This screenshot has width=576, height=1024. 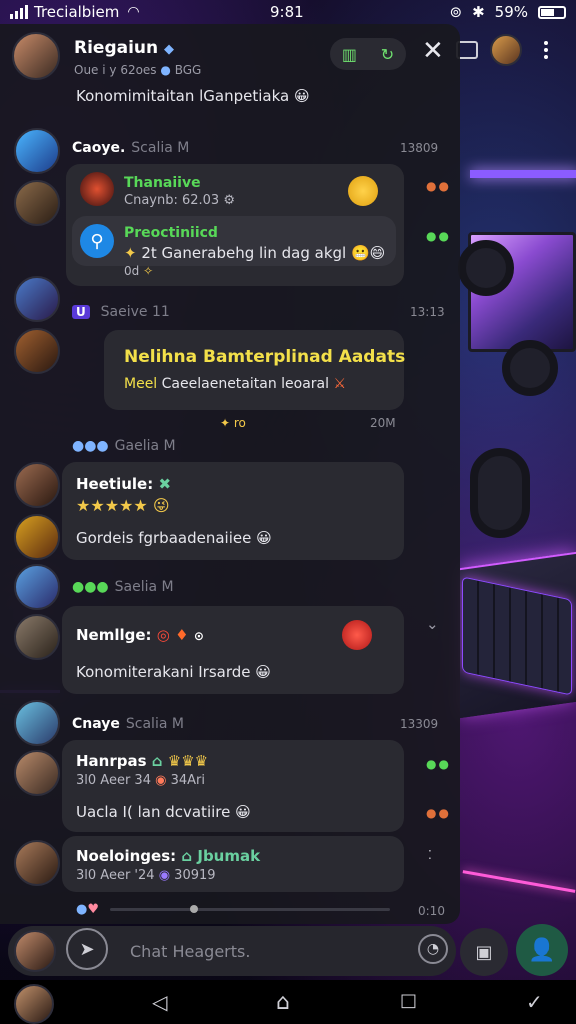 What do you see at coordinates (169, 49) in the screenshot?
I see `verified-icon: ◆` at bounding box center [169, 49].